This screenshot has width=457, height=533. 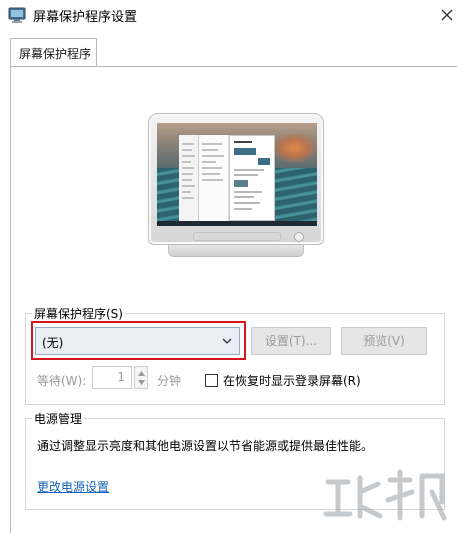 I want to click on preview-taskbar, so click(x=237, y=223).